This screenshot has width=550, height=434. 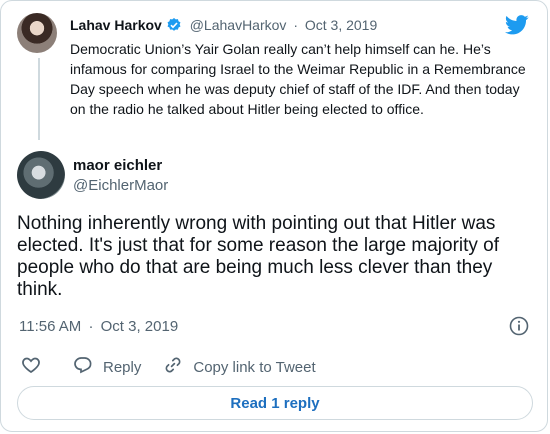 What do you see at coordinates (98, 326) in the screenshot?
I see `tweet-timestamp: 11:56 AM · Oct 3, 2019` at bounding box center [98, 326].